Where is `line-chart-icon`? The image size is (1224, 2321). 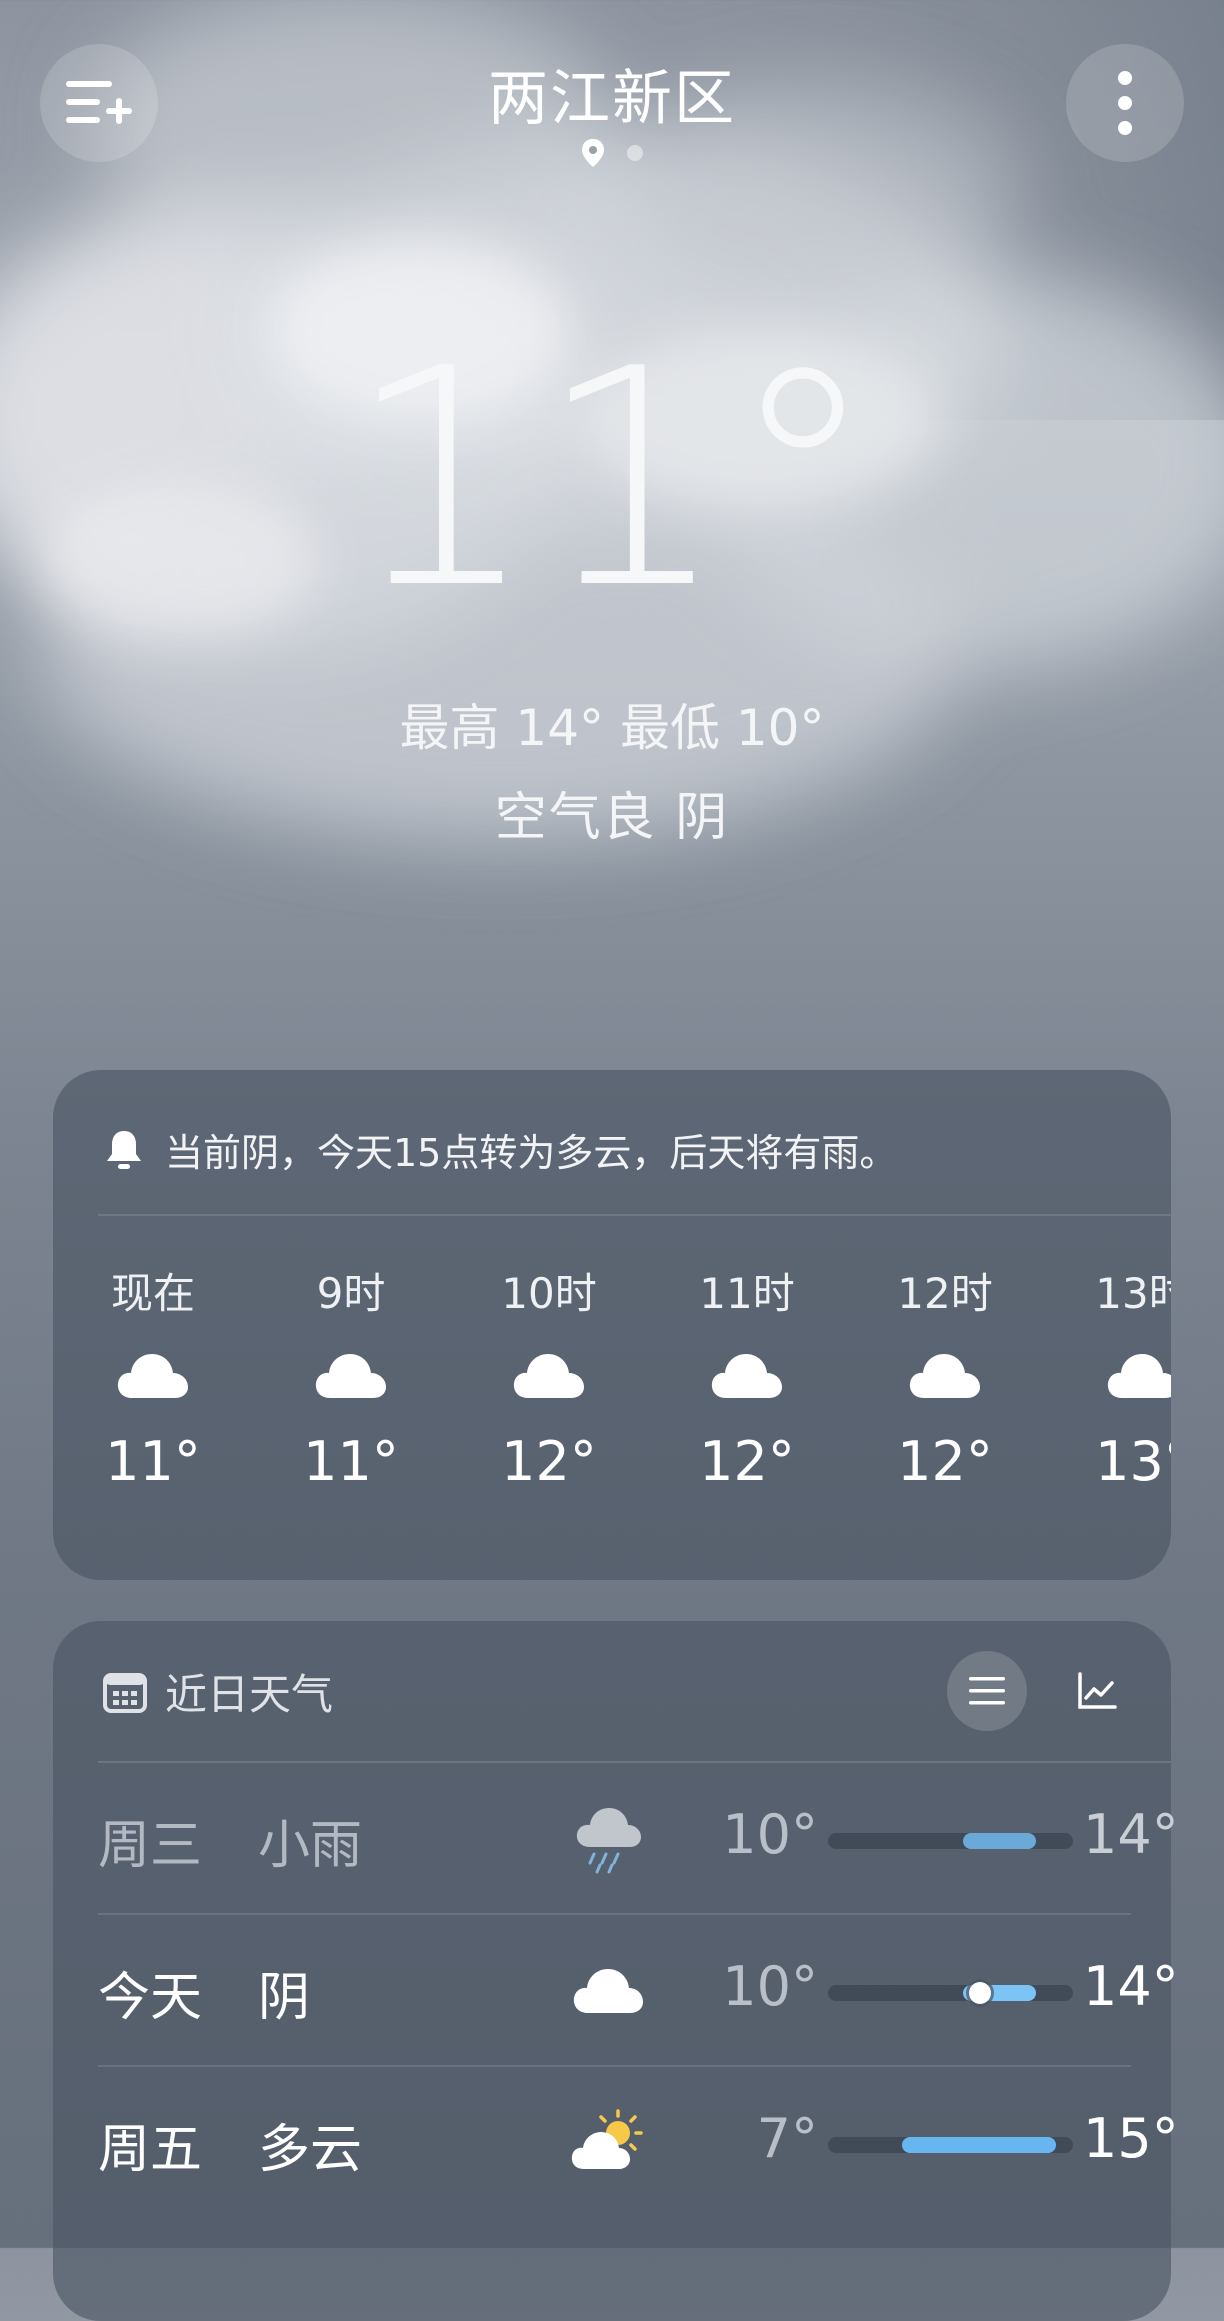 line-chart-icon is located at coordinates (1097, 1690).